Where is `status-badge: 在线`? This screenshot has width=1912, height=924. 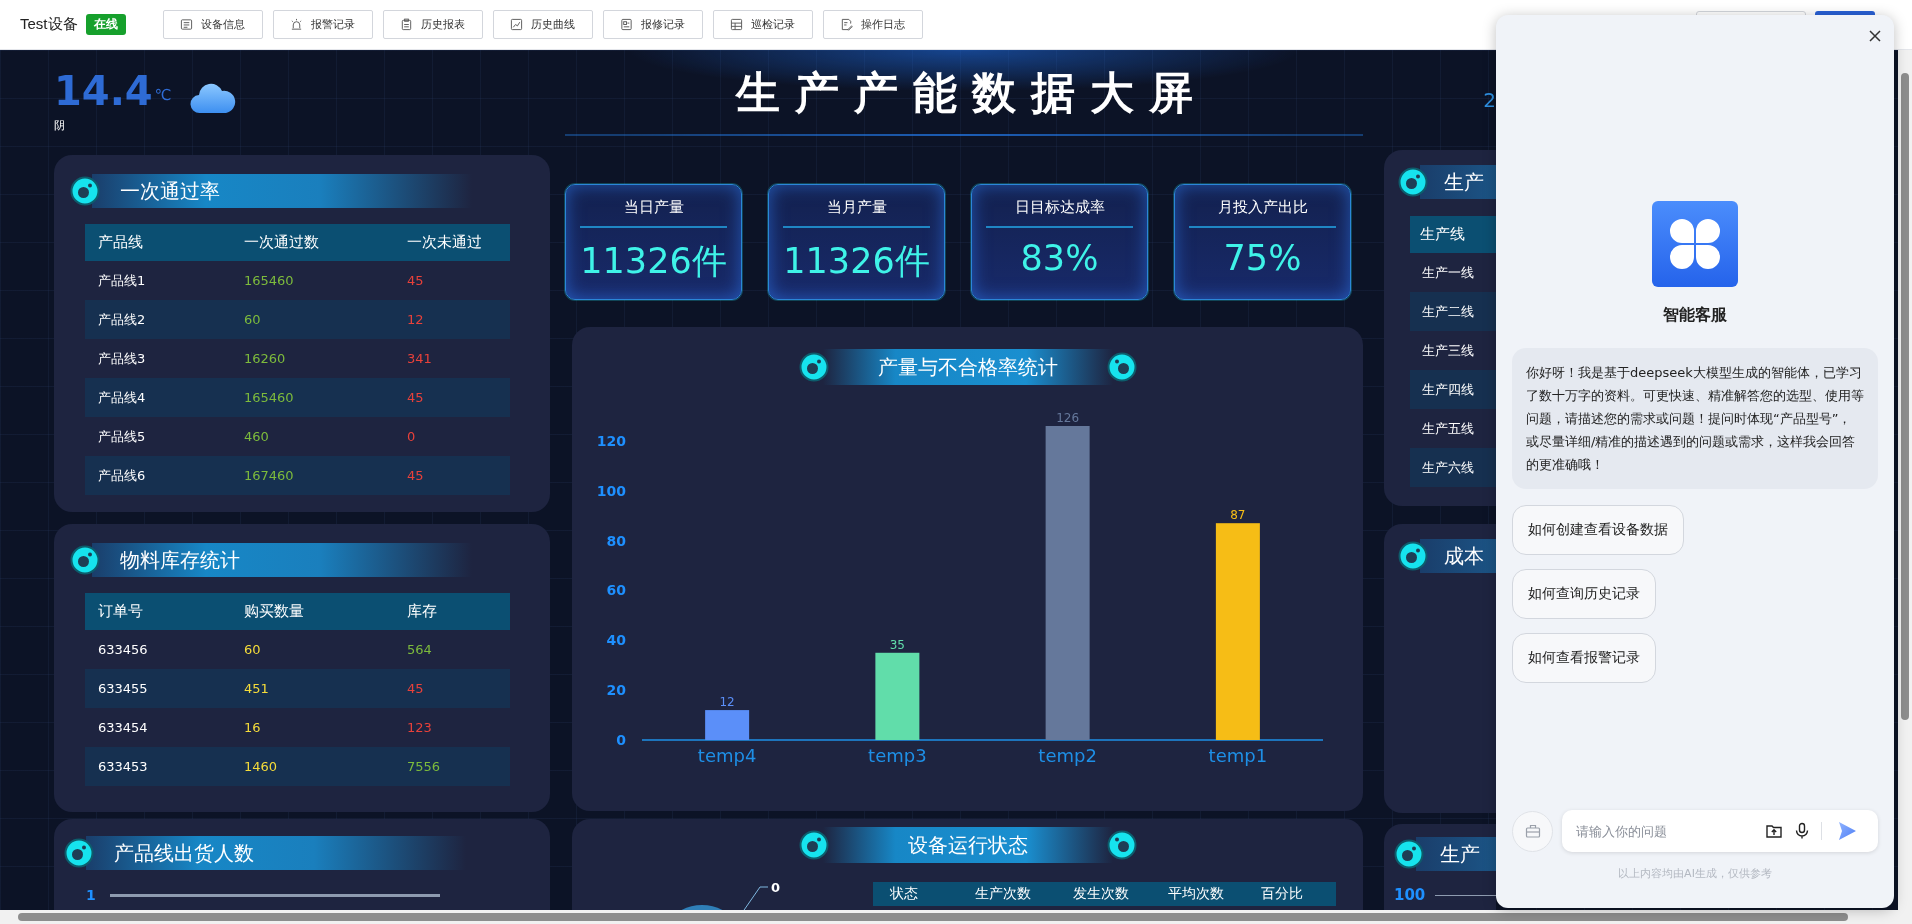 status-badge: 在线 is located at coordinates (105, 24).